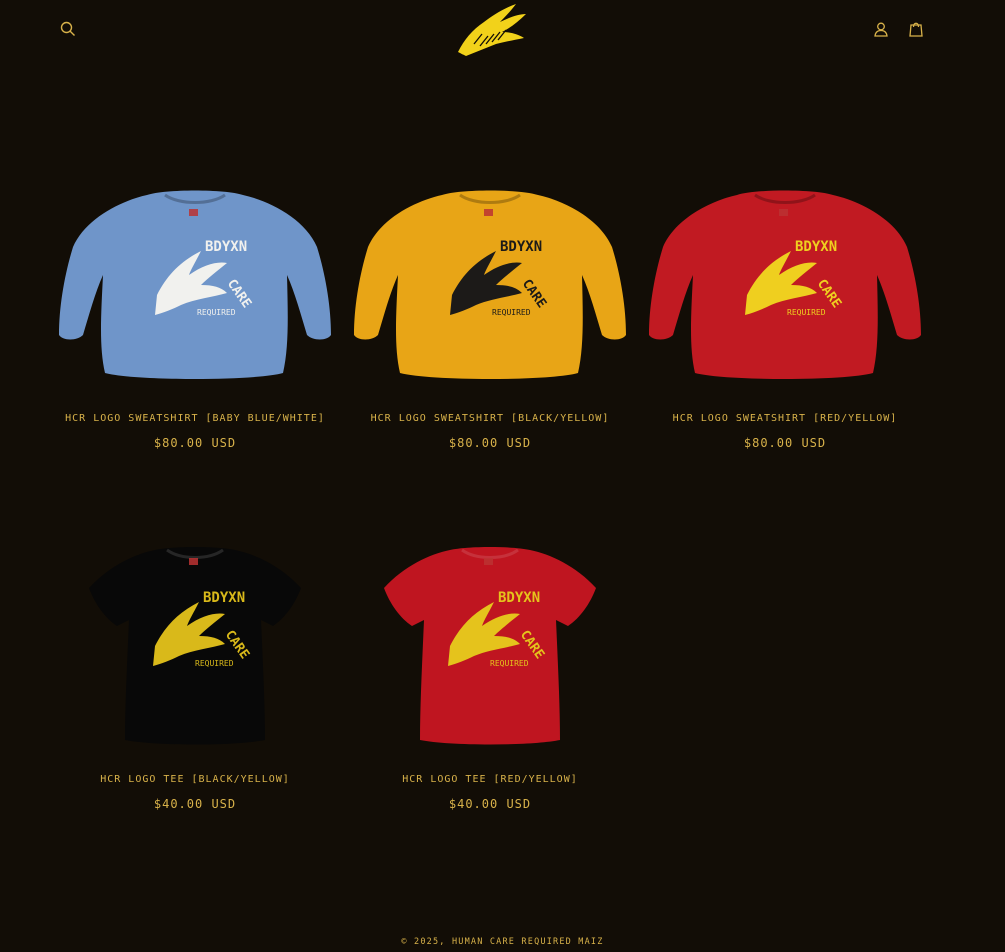 The width and height of the screenshot is (1005, 952). What do you see at coordinates (490, 779) in the screenshot?
I see `product-title: HCR LOGO TEE [RED/YELLOW]` at bounding box center [490, 779].